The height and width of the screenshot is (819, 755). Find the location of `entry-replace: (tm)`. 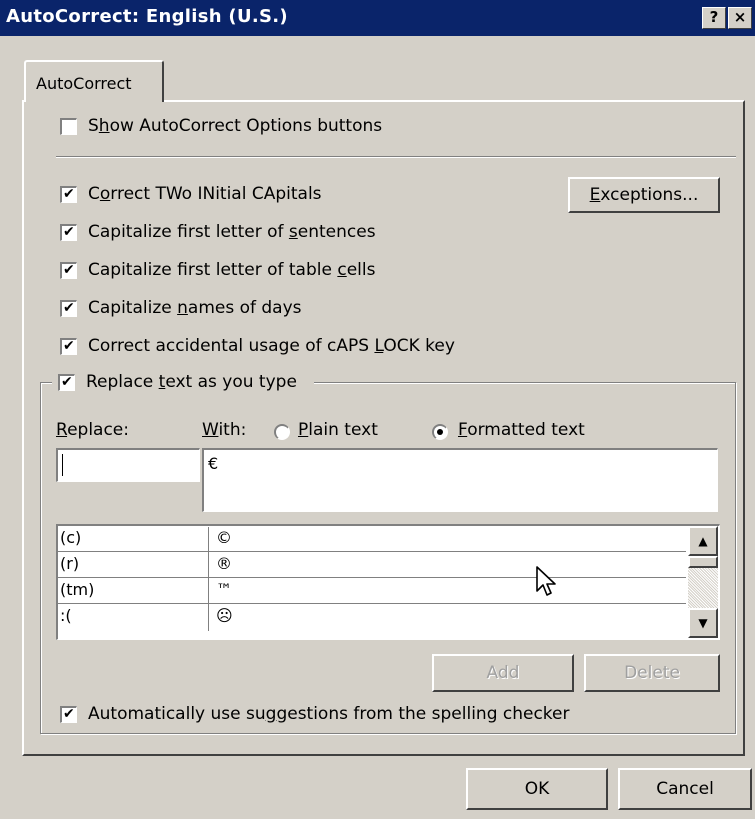

entry-replace: (tm) is located at coordinates (77, 589).